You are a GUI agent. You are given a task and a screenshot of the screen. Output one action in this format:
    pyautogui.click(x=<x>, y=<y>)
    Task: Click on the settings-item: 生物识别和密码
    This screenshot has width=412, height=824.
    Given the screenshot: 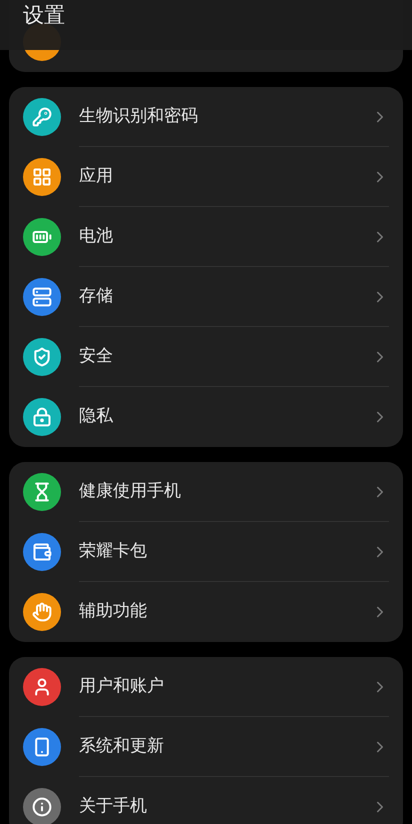 What is the action you would take?
    pyautogui.click(x=206, y=117)
    